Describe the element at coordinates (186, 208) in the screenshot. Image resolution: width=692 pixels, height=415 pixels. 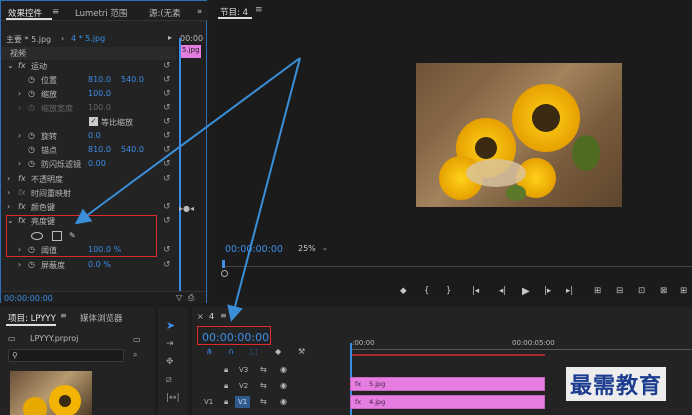
I see `keyframe-nav: ▸●◂` at that location.